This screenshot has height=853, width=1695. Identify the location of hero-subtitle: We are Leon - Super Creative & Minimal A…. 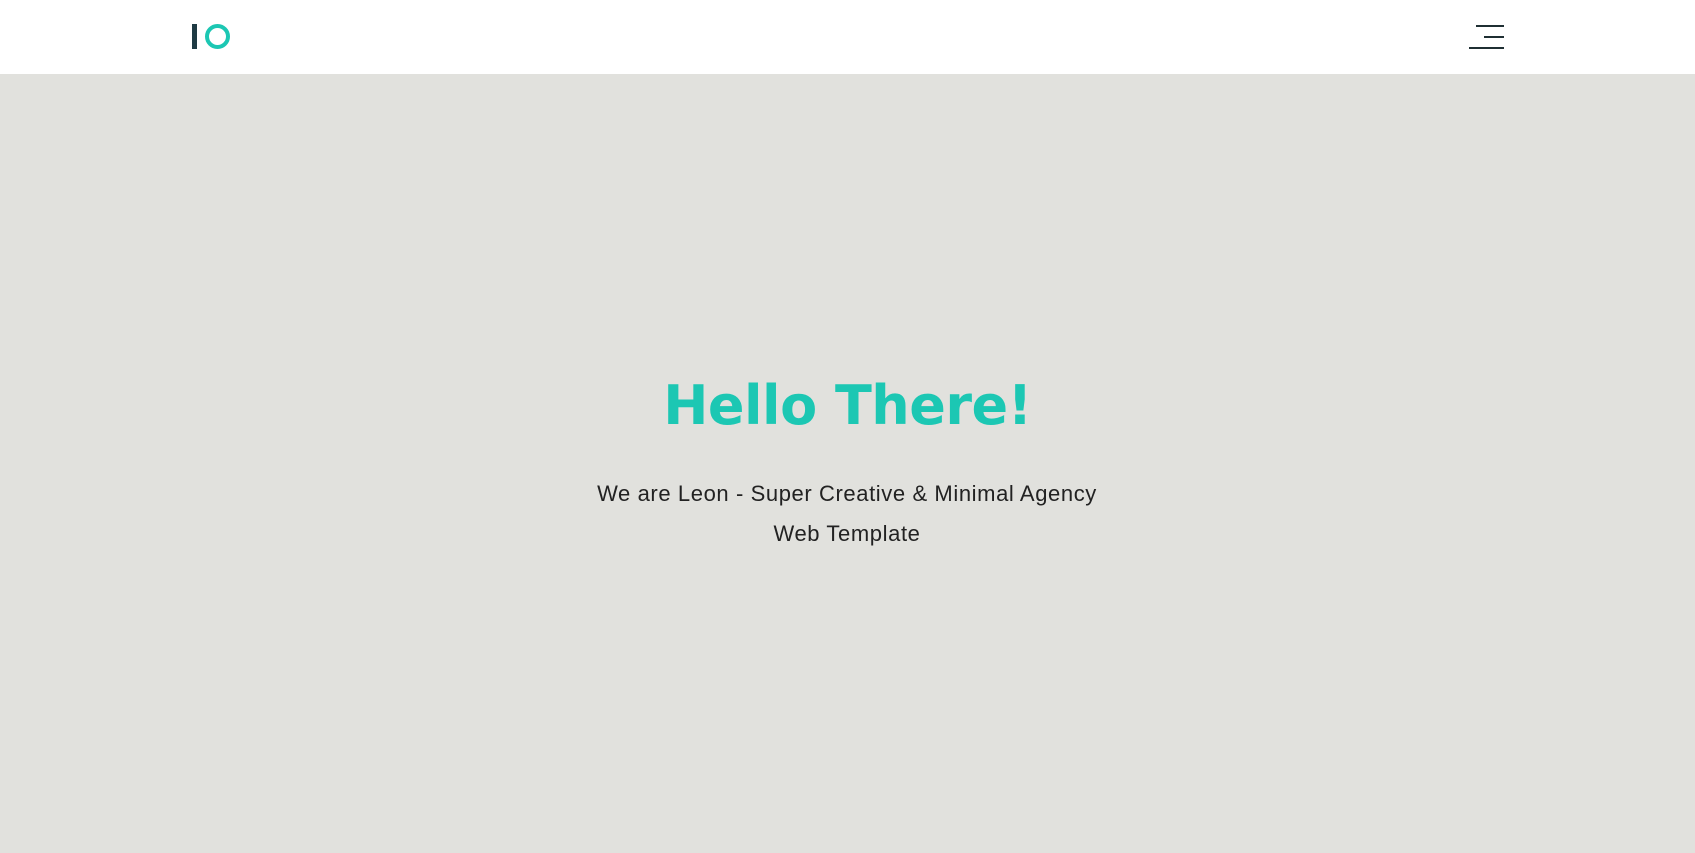
(847, 513).